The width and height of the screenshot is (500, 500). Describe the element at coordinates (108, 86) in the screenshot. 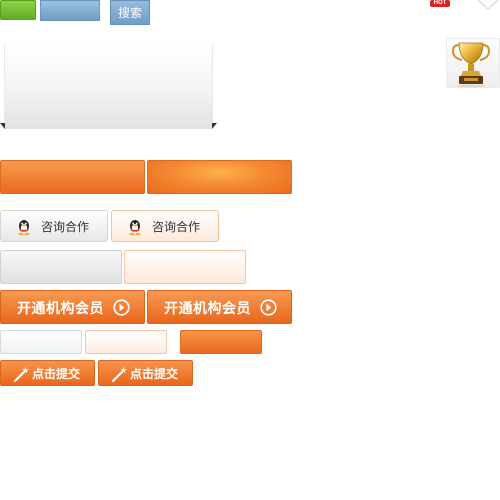

I see `gray-panel` at that location.